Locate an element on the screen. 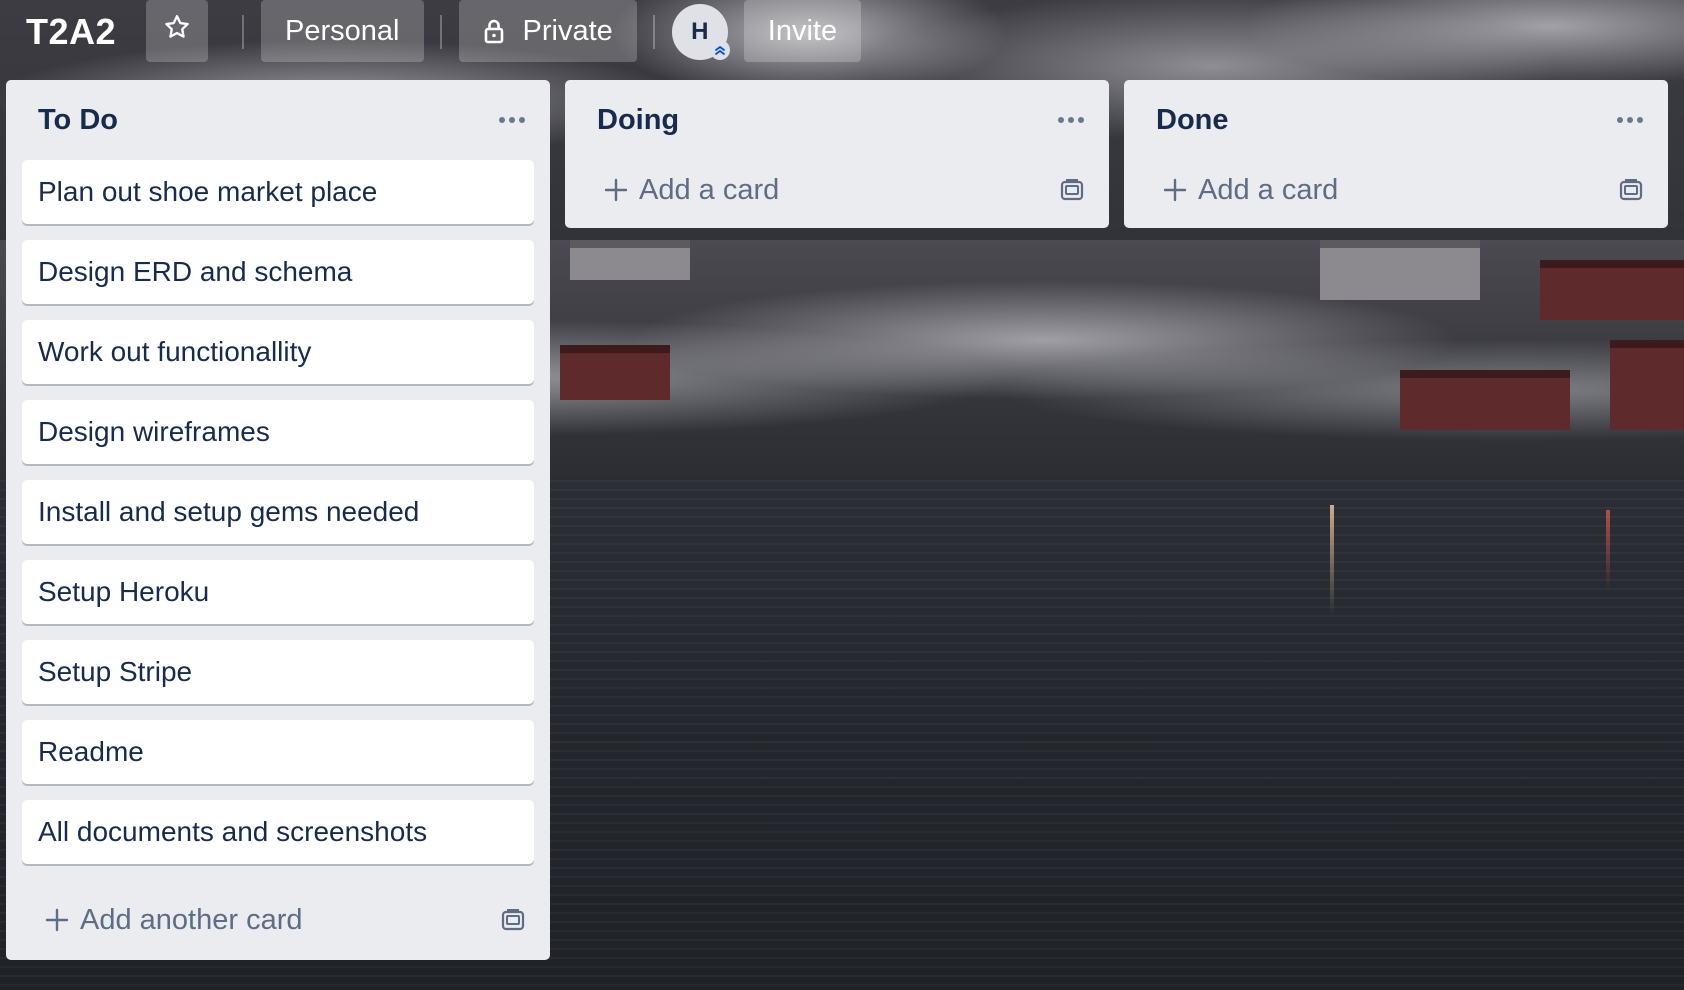  invite-label: Invite is located at coordinates (802, 30).